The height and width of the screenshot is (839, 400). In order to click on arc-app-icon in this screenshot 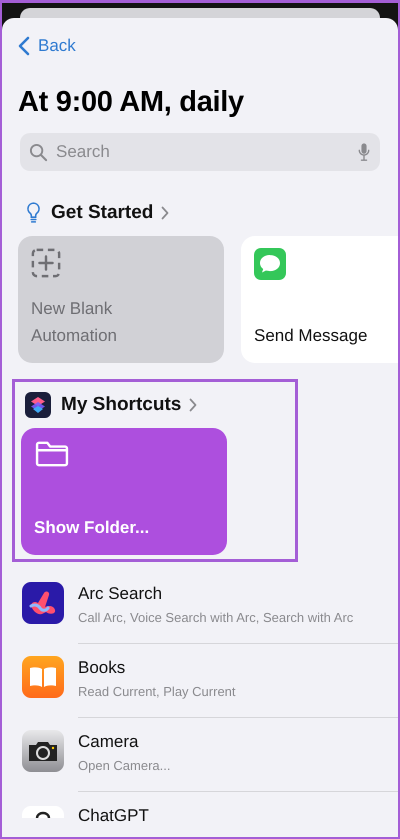, I will do `click(43, 603)`.